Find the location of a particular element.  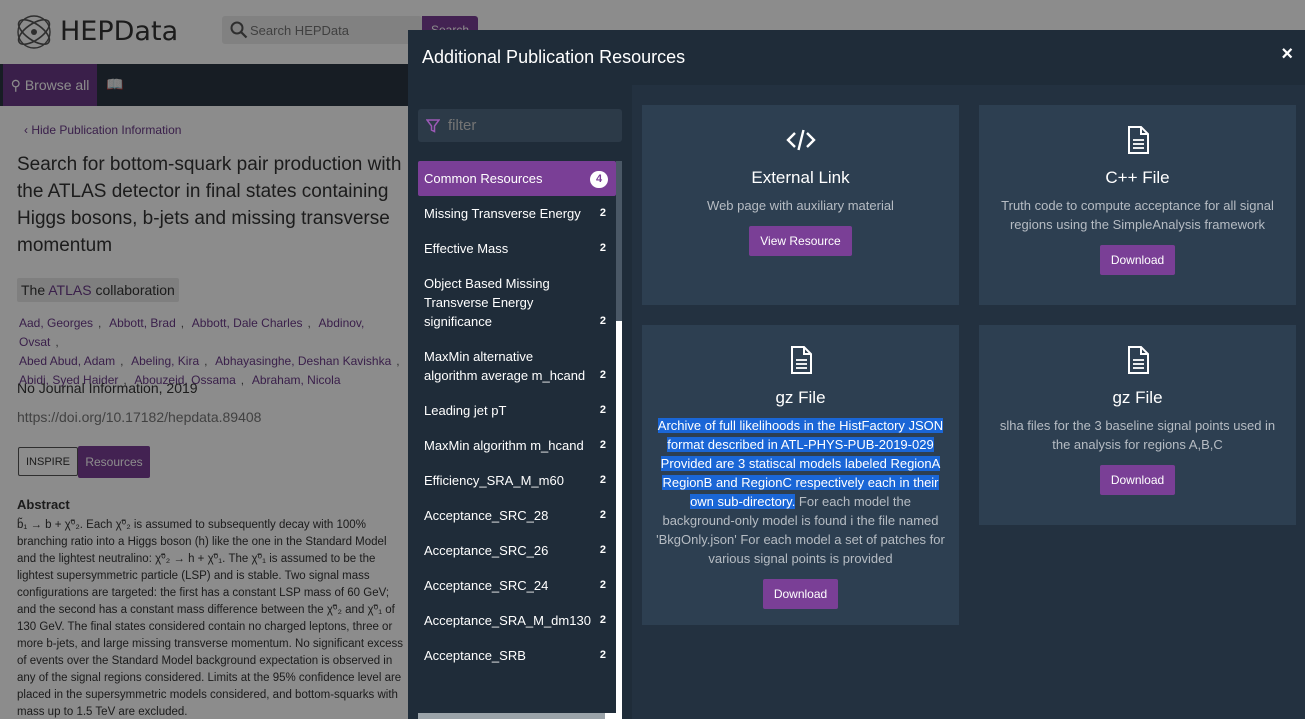

card-title: C++ File is located at coordinates (1137, 177).